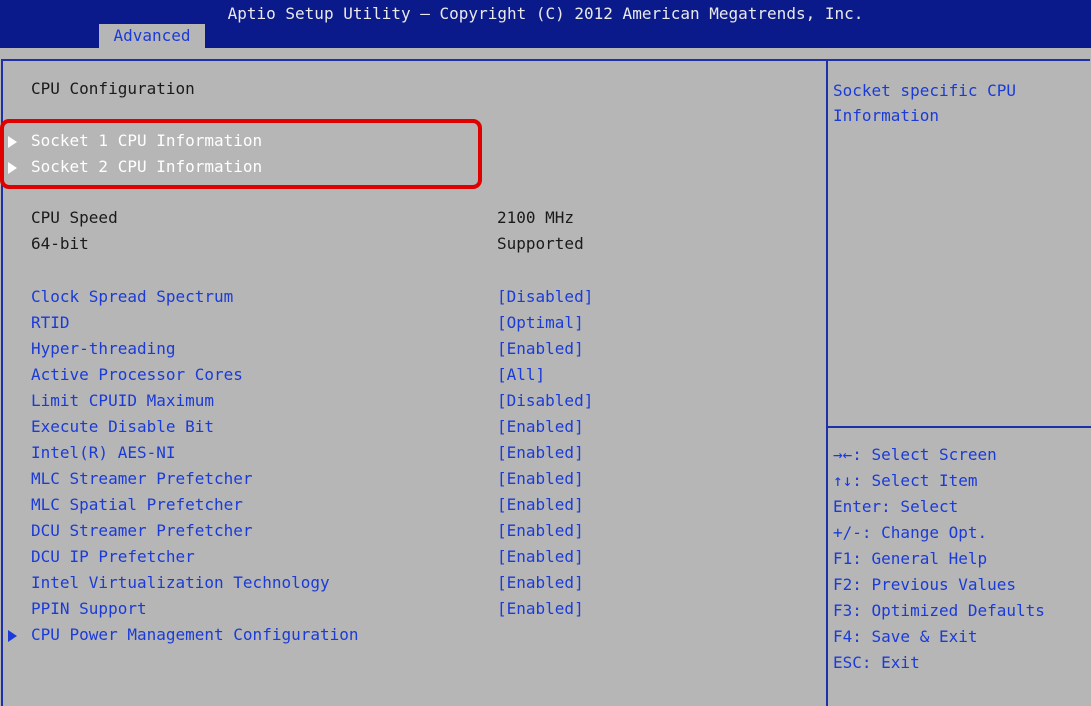 This screenshot has width=1091, height=706. What do you see at coordinates (905, 480) in the screenshot?
I see `key-select-item: ↑↓: Select Item` at bounding box center [905, 480].